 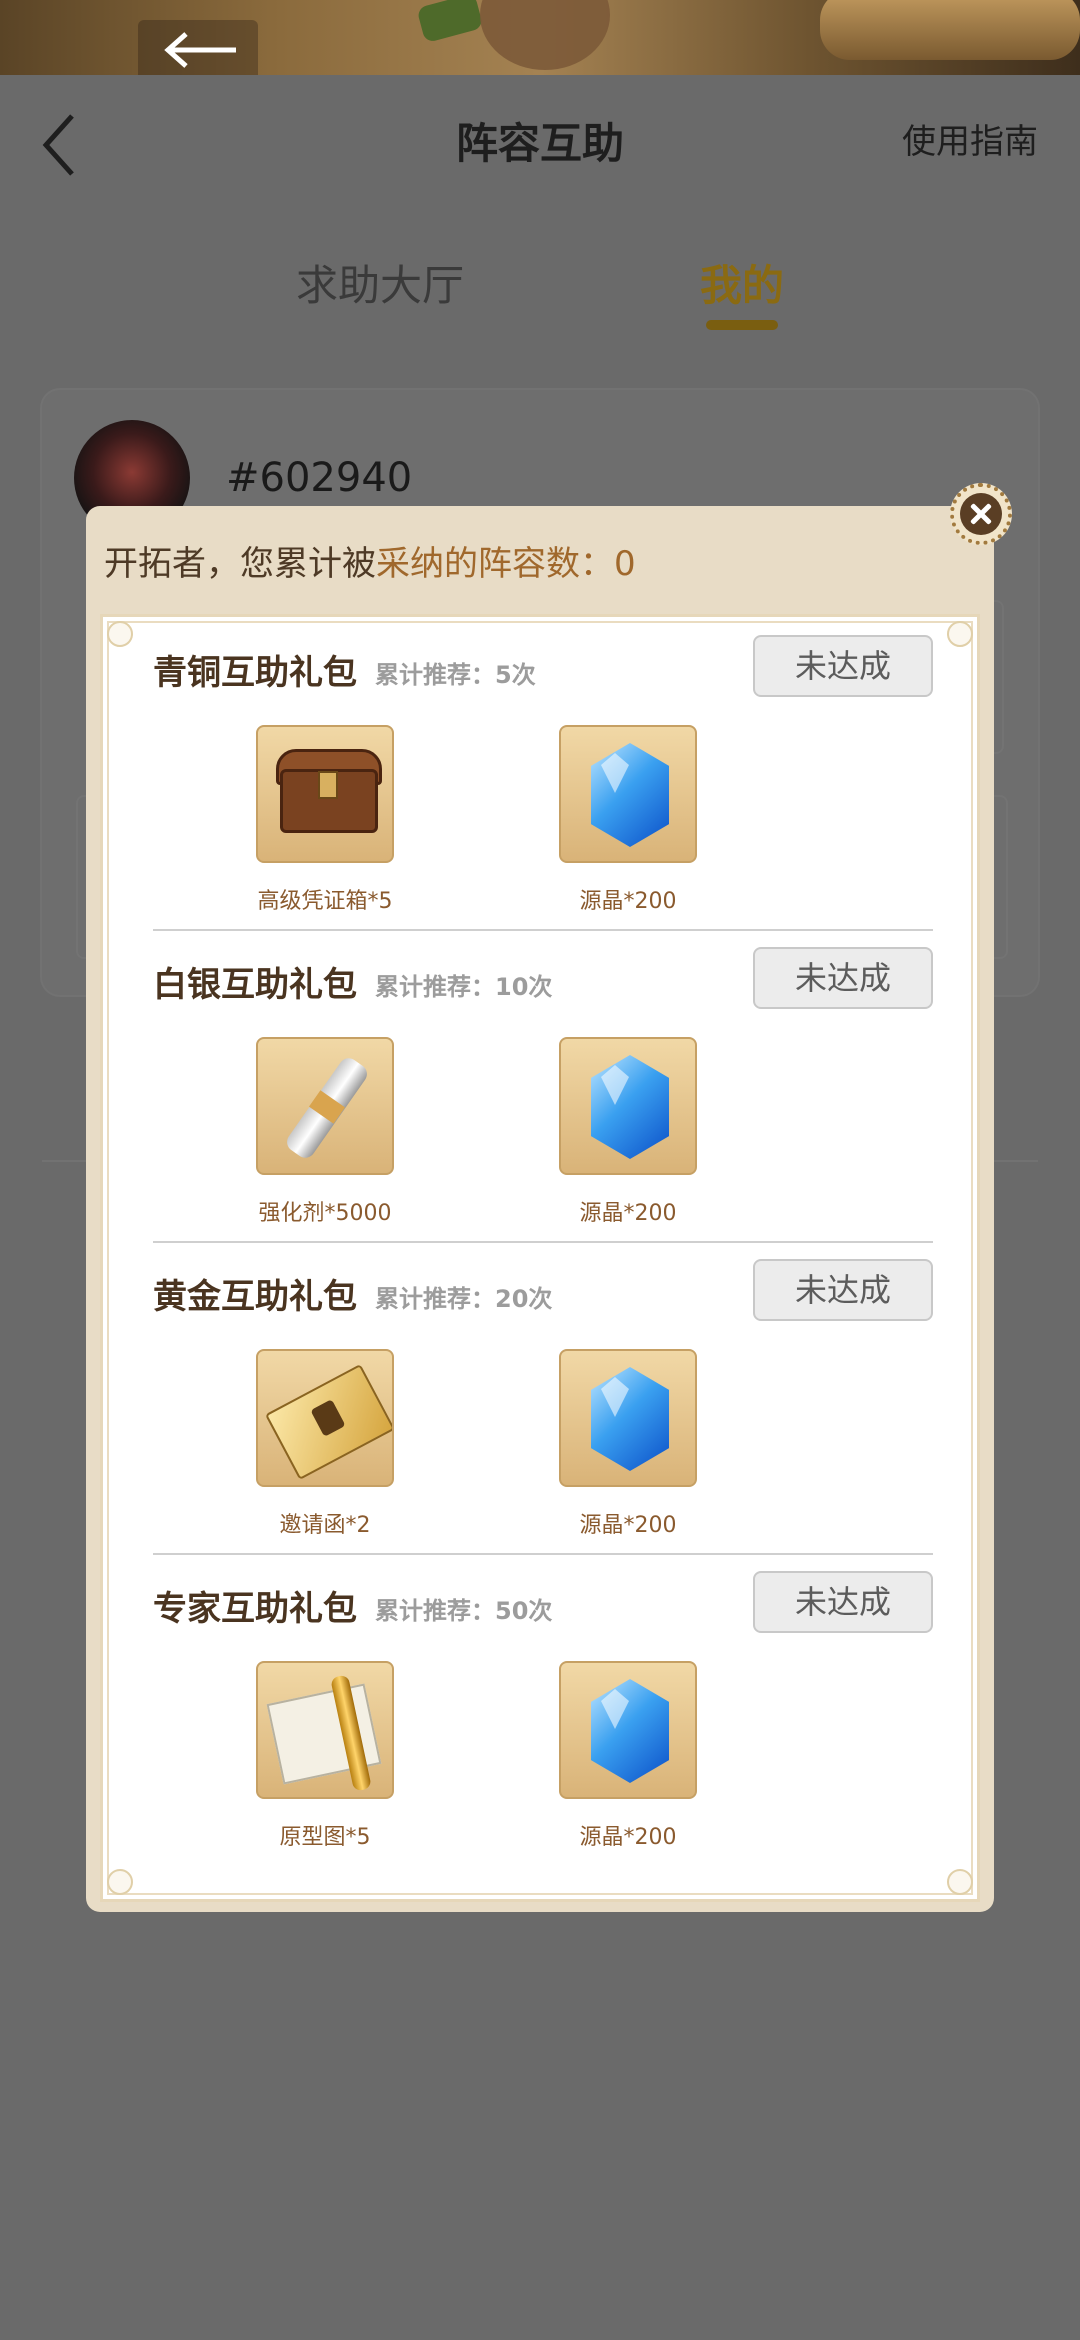 I want to click on ticket-icon, so click(x=325, y=1418).